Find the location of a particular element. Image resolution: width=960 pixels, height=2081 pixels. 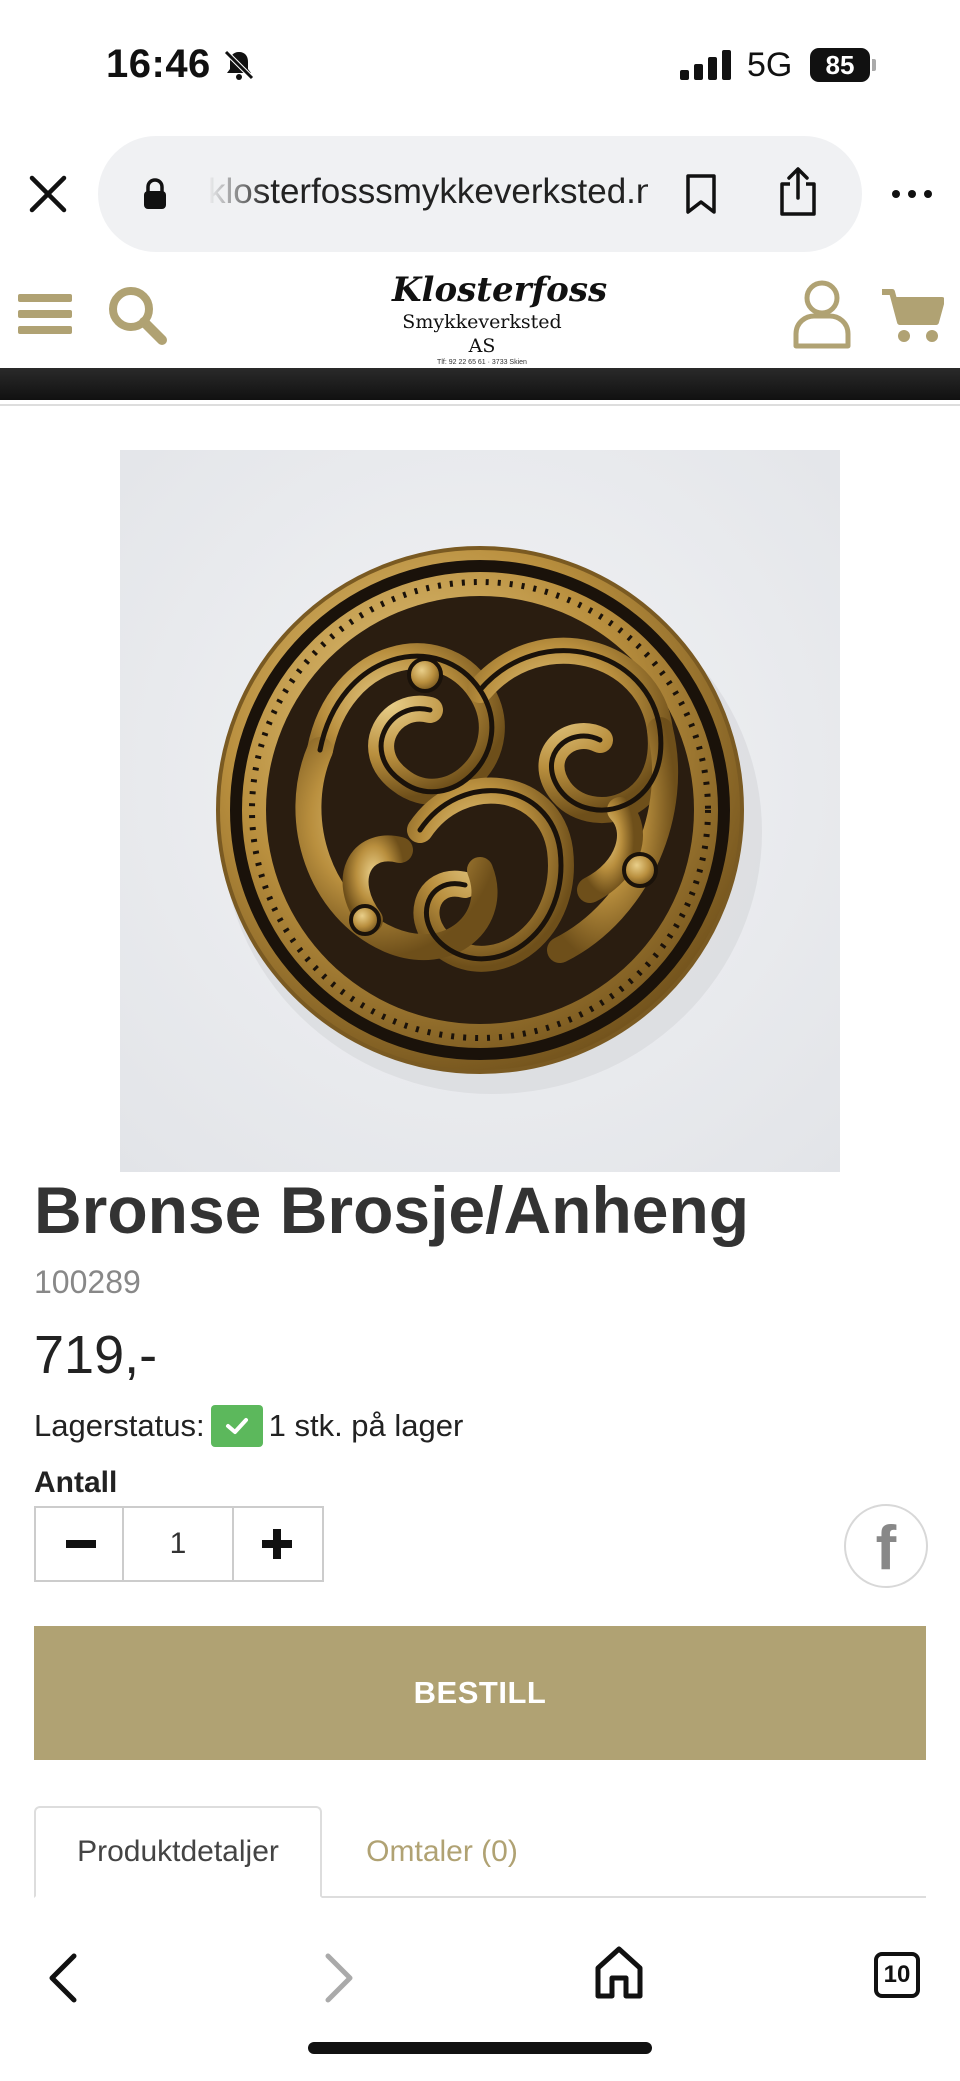

tab-product-details: Produktdetaljer is located at coordinates (178, 1852).